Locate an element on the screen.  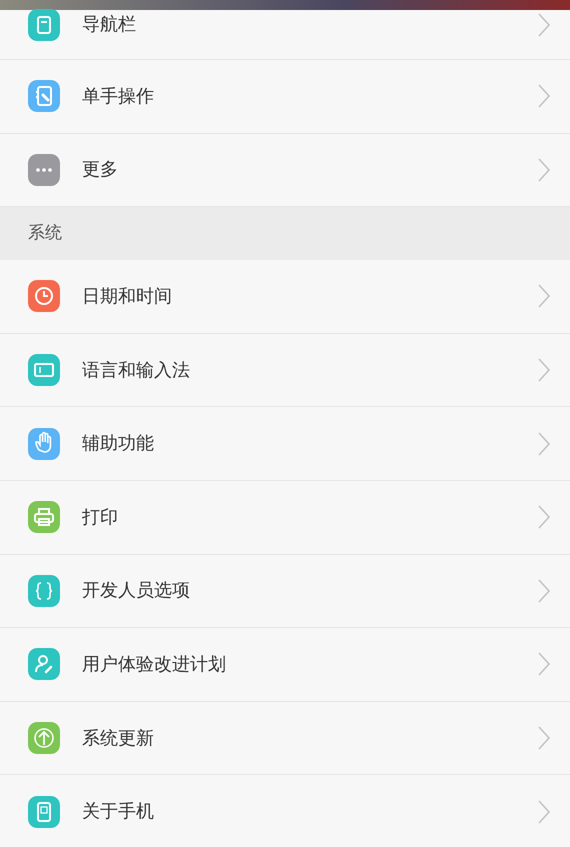
settings-item: 更多 is located at coordinates (285, 171).